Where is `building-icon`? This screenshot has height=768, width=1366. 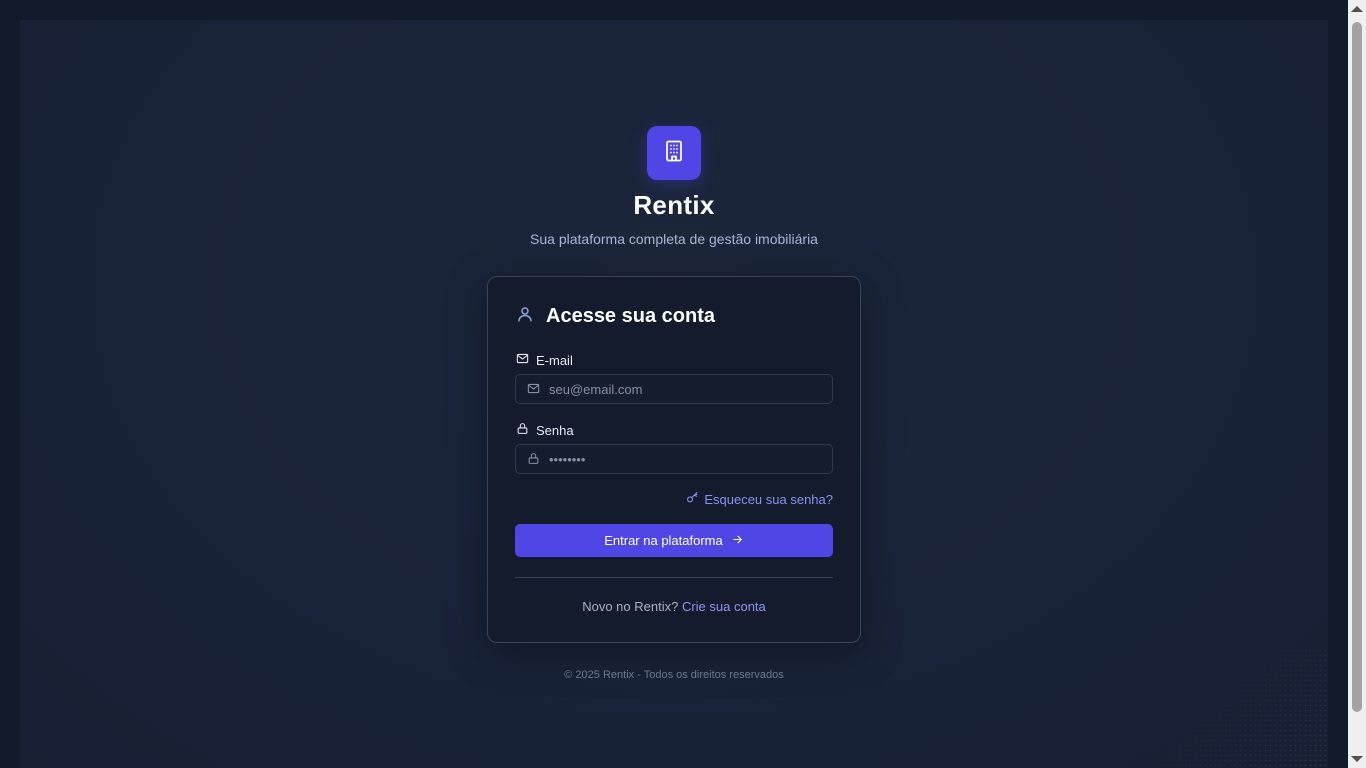 building-icon is located at coordinates (674, 153).